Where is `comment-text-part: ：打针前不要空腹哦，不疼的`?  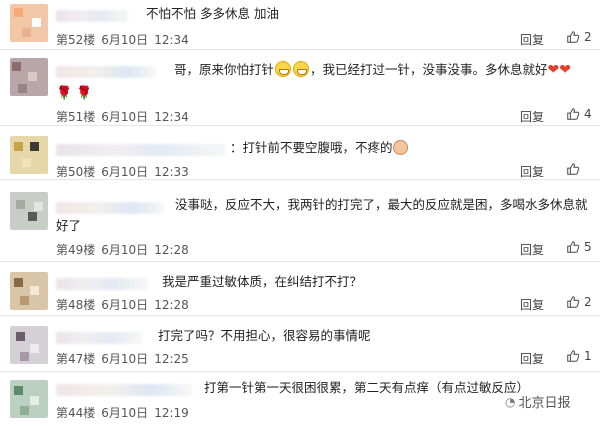
comment-text-part: ：打针前不要空腹哦，不疼的 is located at coordinates (311, 147).